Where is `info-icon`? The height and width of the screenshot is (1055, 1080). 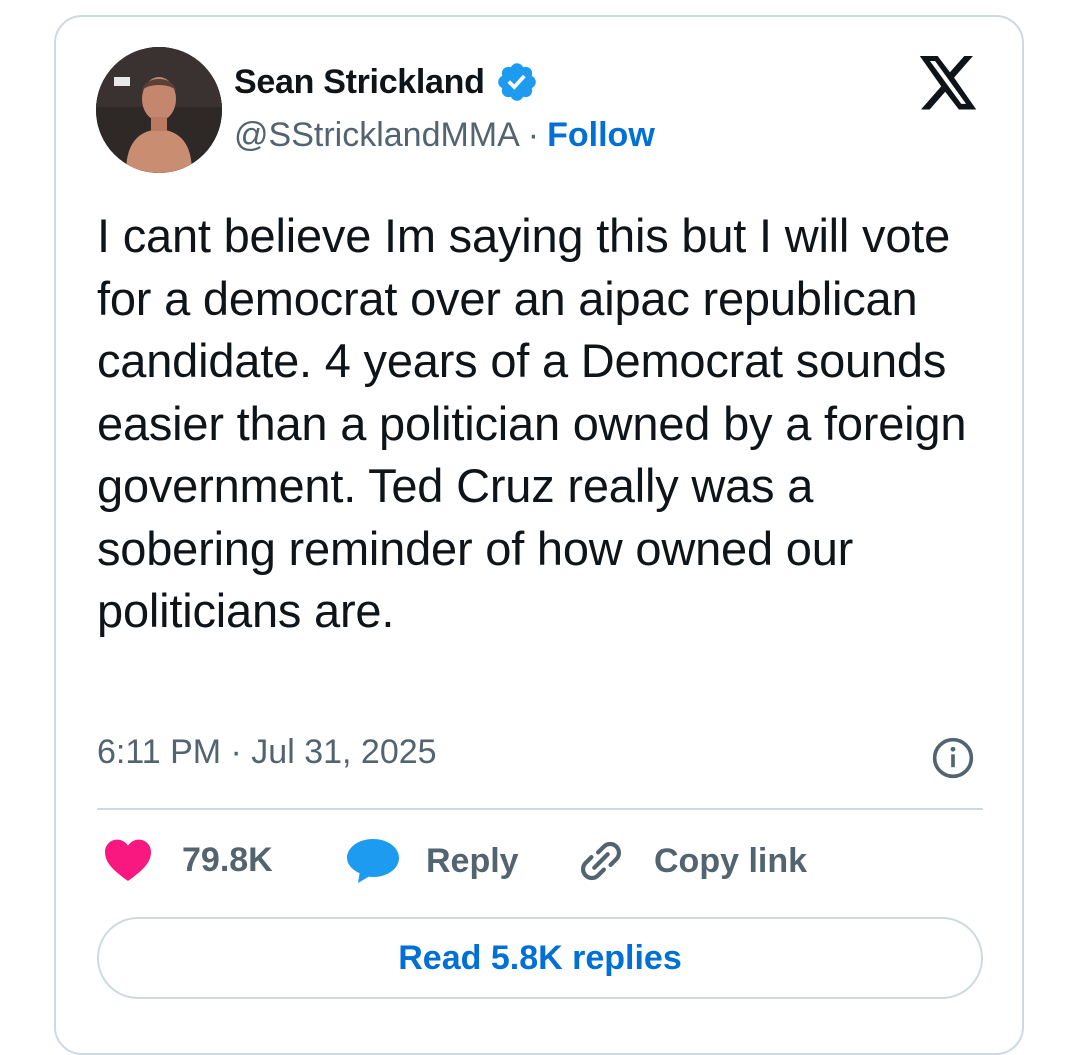 info-icon is located at coordinates (953, 758).